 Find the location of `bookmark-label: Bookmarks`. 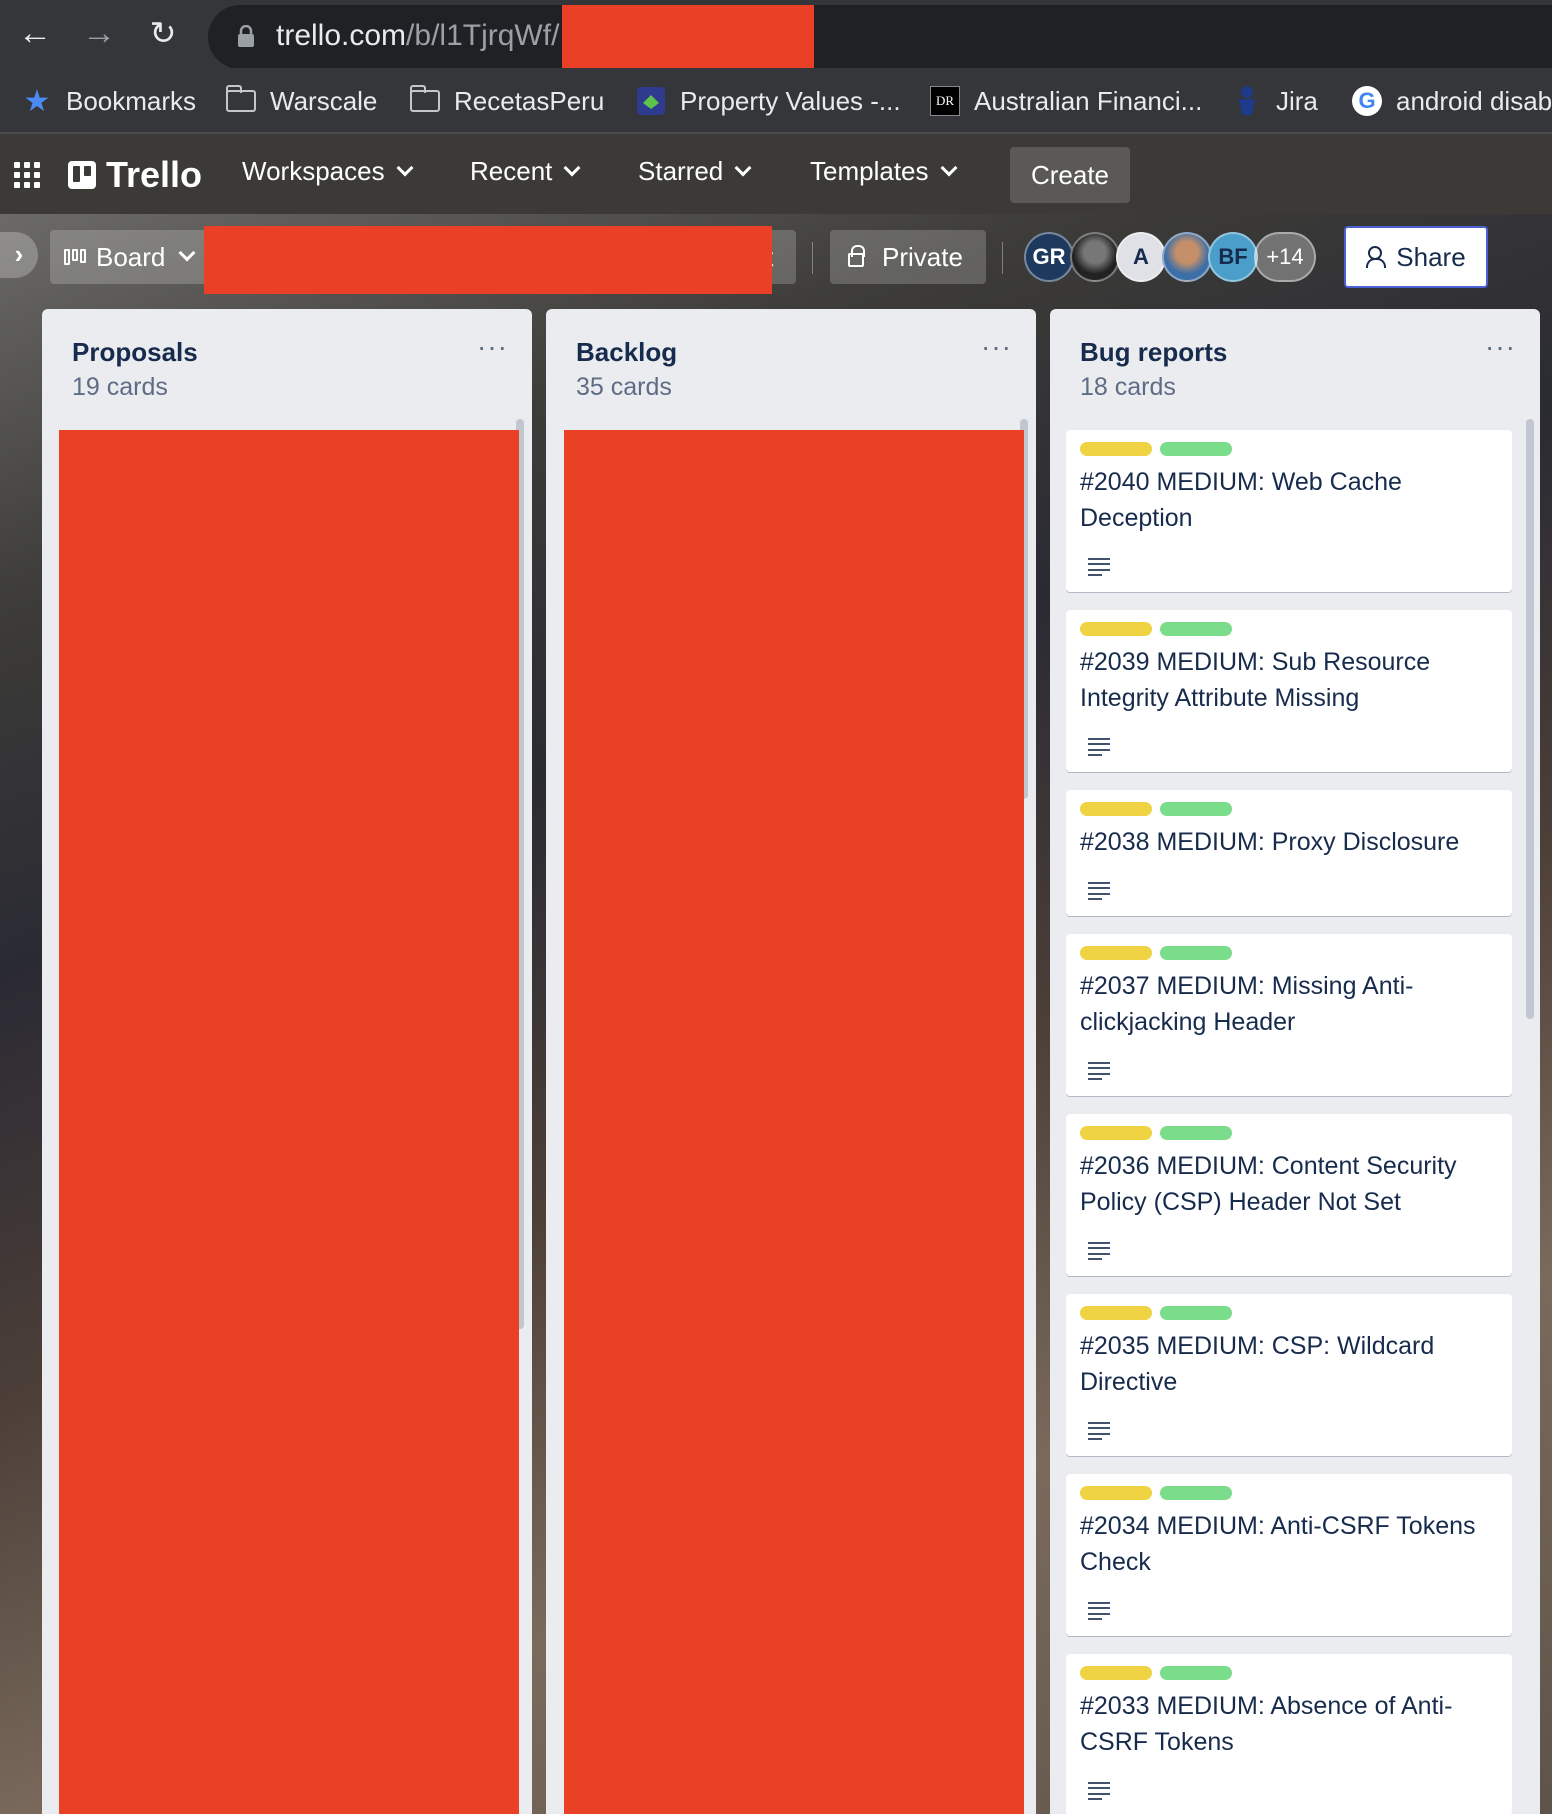

bookmark-label: Bookmarks is located at coordinates (131, 100).